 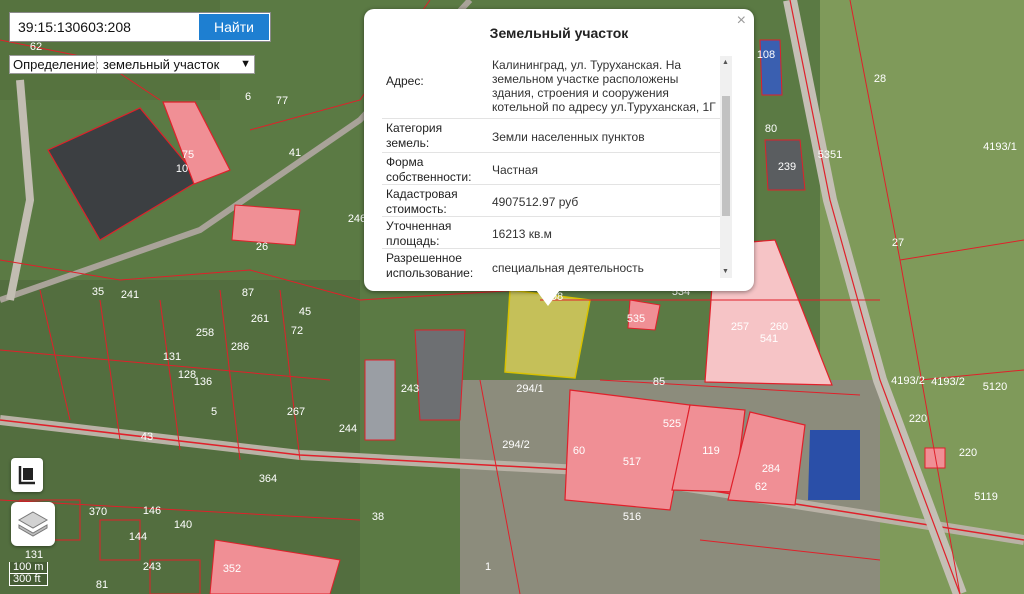 What do you see at coordinates (672, 424) in the screenshot?
I see `map-label: 525` at bounding box center [672, 424].